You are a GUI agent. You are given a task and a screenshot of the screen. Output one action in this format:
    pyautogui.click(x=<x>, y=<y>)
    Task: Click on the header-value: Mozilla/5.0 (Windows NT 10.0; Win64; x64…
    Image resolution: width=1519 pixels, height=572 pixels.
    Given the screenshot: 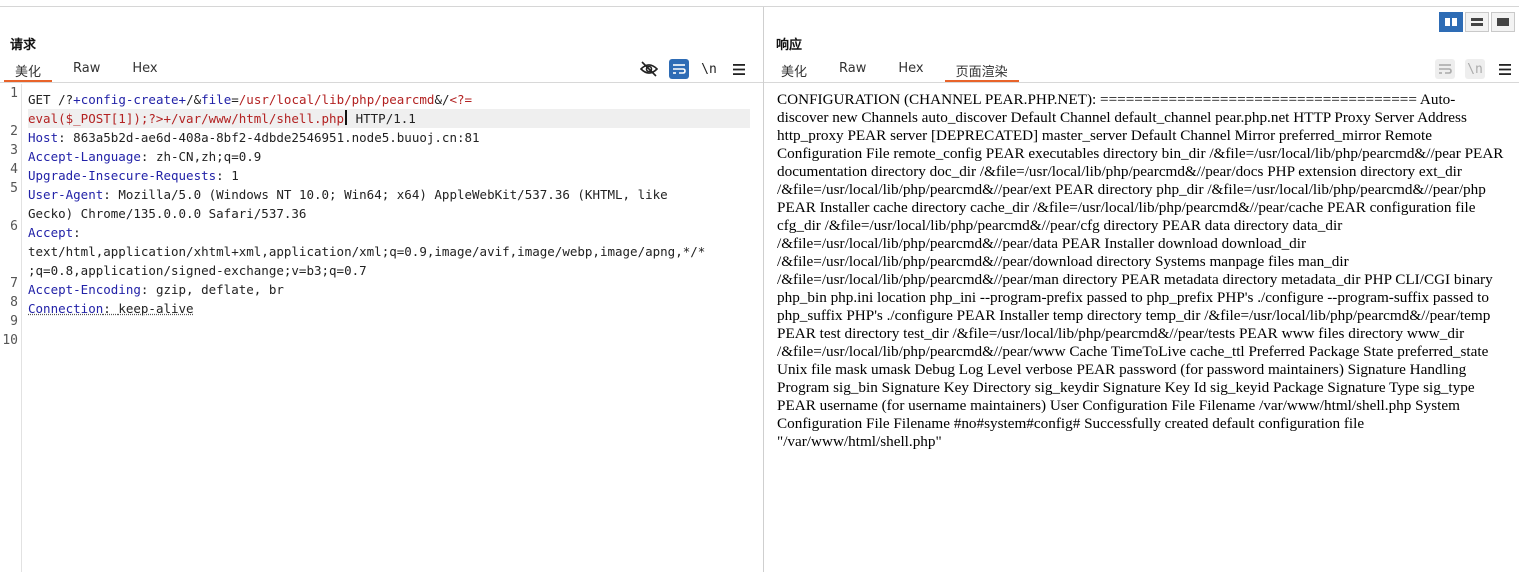 What is the action you would take?
    pyautogui.click(x=393, y=194)
    